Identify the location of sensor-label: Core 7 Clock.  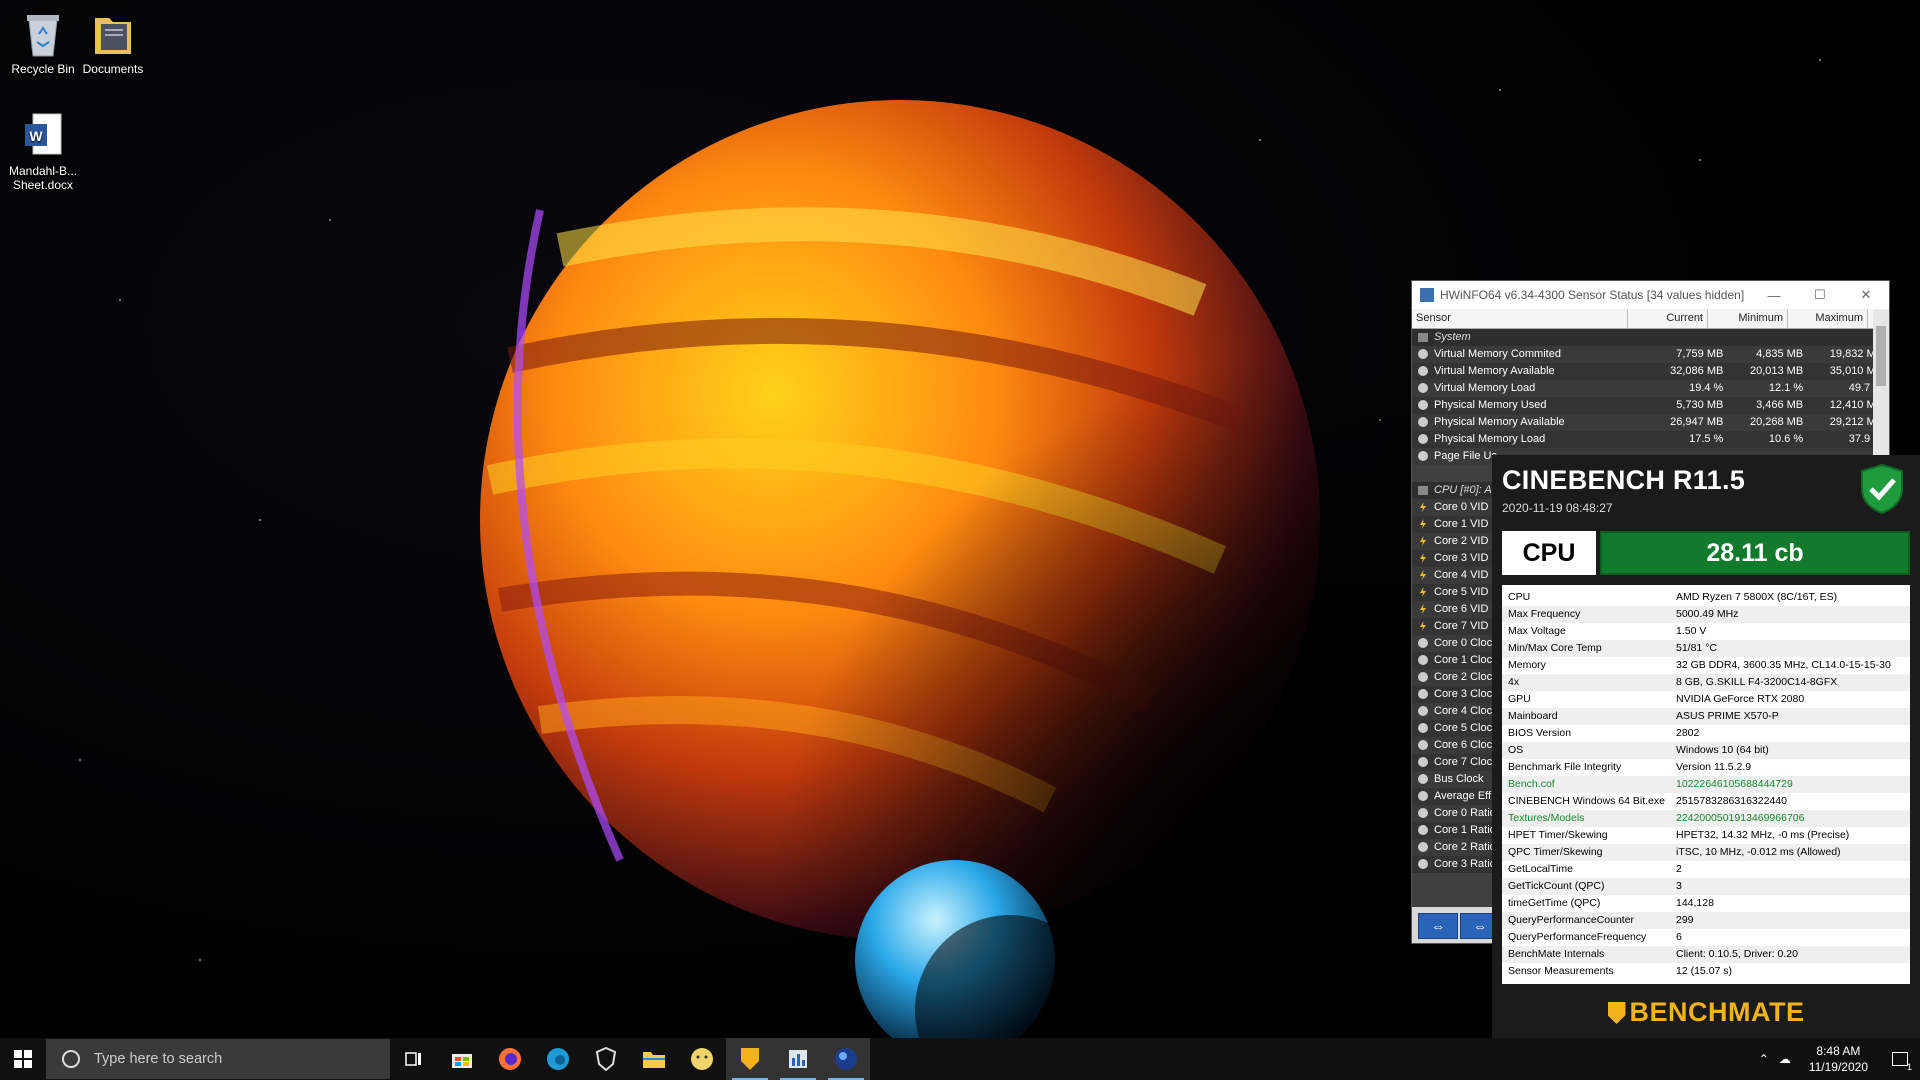
(1466, 762).